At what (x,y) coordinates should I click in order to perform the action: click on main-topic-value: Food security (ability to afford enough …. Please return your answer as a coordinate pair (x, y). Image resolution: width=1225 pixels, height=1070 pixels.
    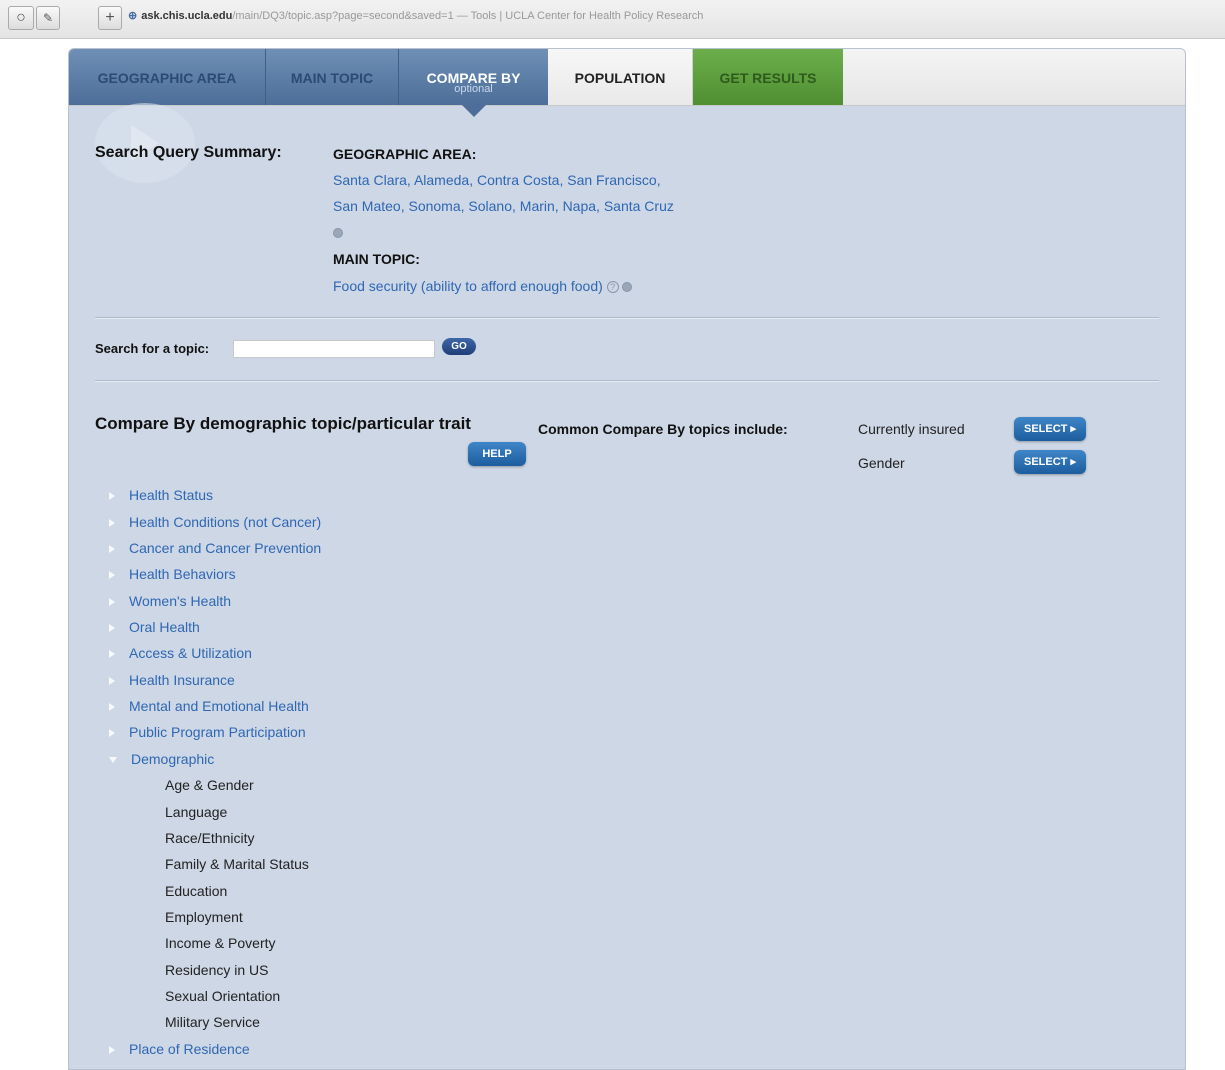
    Looking at the image, I should click on (468, 286).